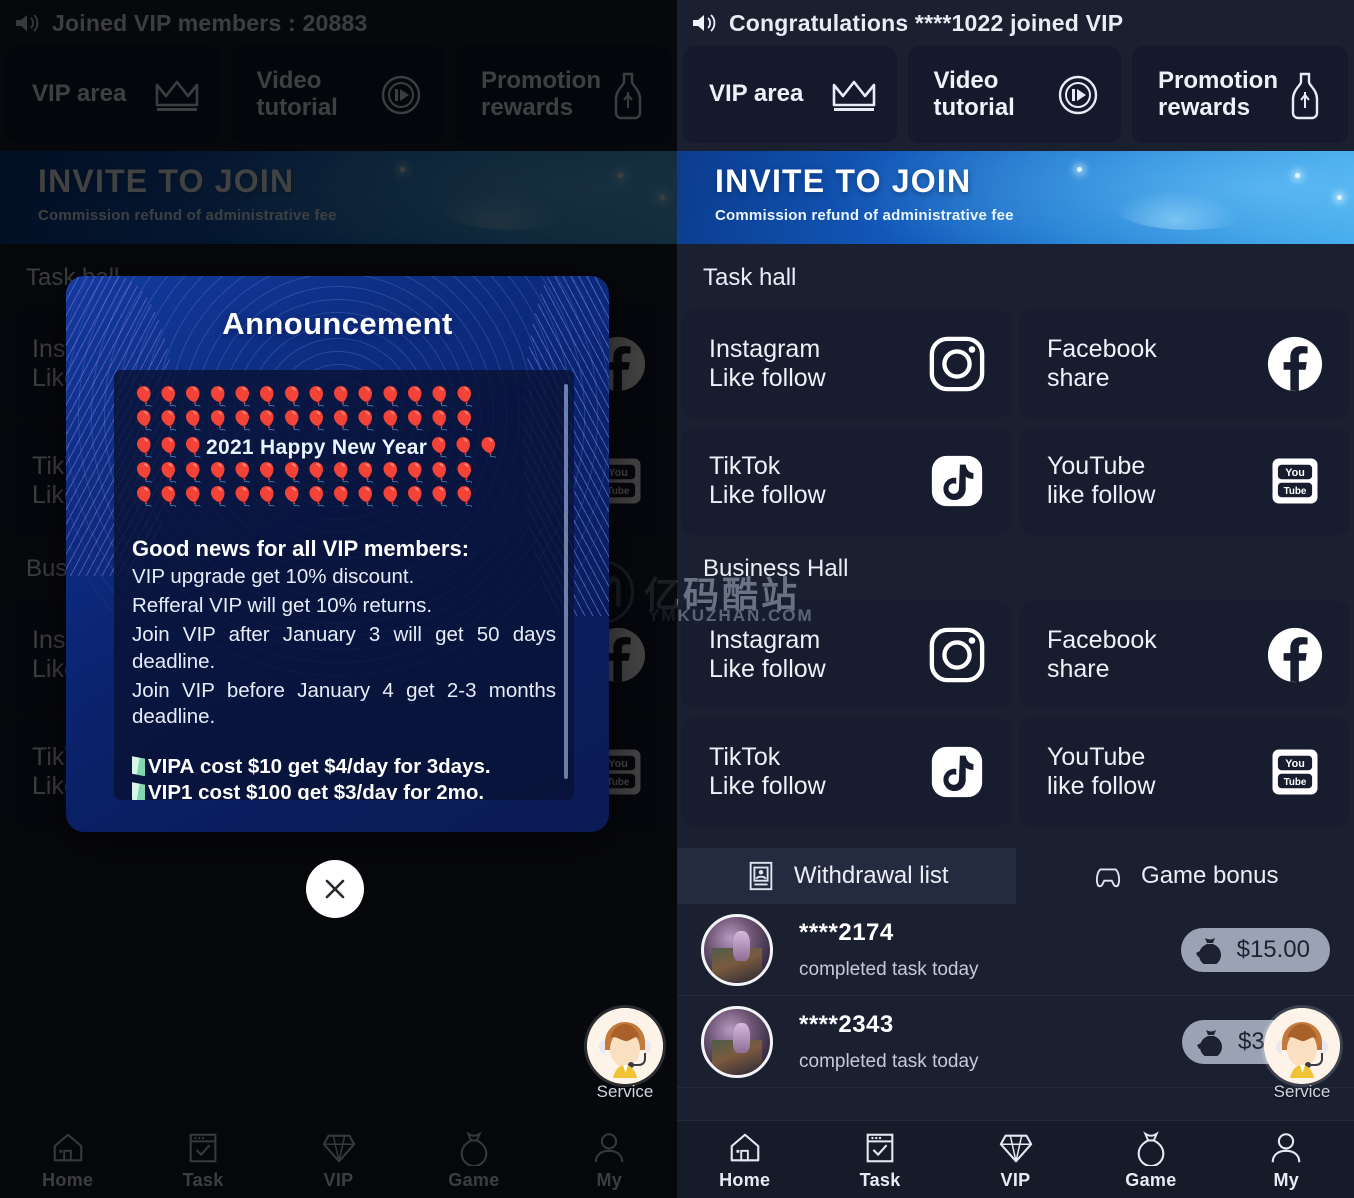 This screenshot has height=1198, width=1354. What do you see at coordinates (704, 23) in the screenshot?
I see `speaker-icon` at bounding box center [704, 23].